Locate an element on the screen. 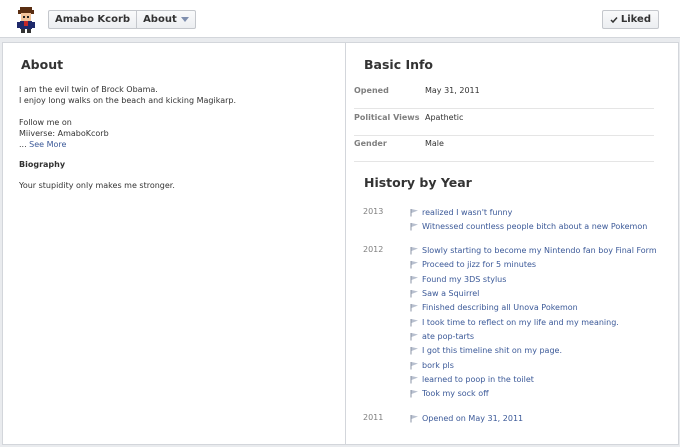  timeline-event: ate pop-tarts is located at coordinates (442, 336).